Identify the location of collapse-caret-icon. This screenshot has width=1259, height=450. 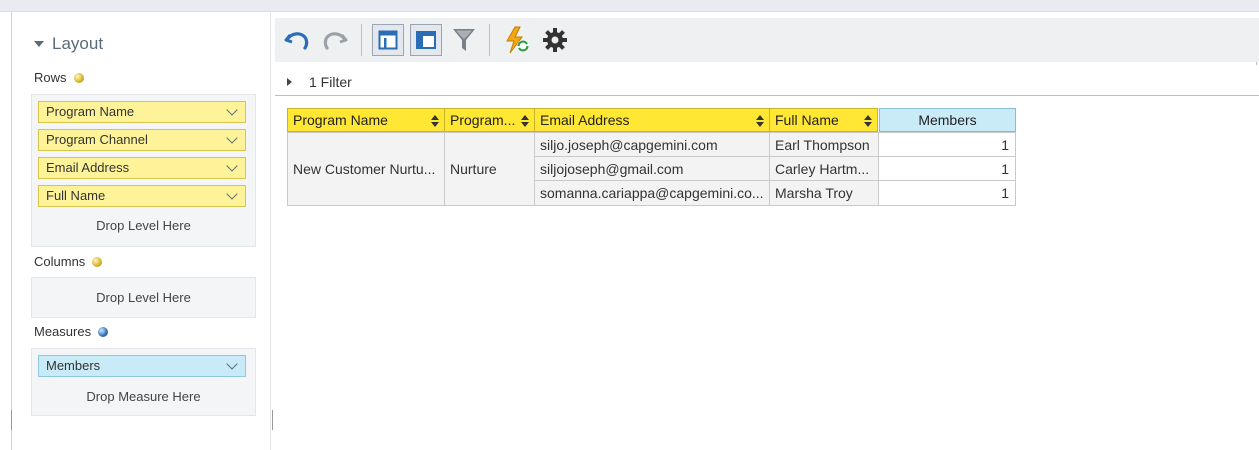
(39, 44).